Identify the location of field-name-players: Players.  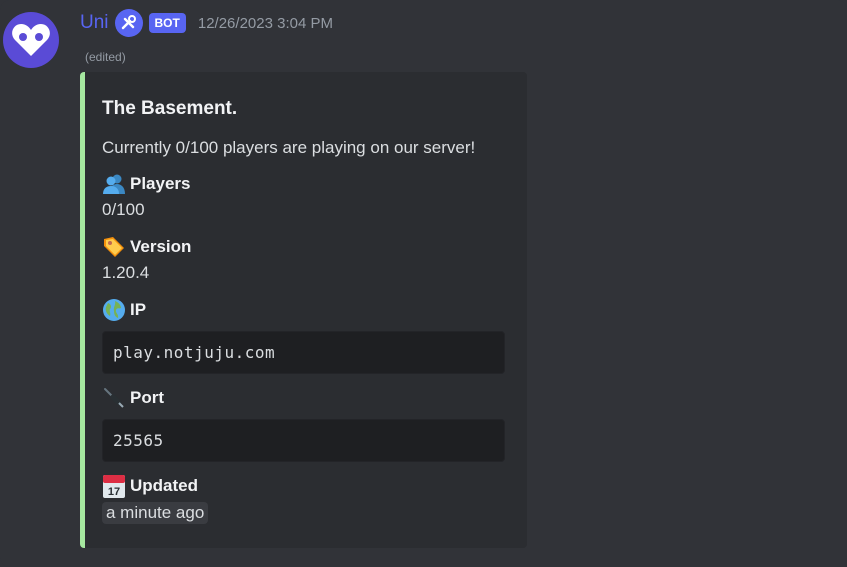
(146, 184).